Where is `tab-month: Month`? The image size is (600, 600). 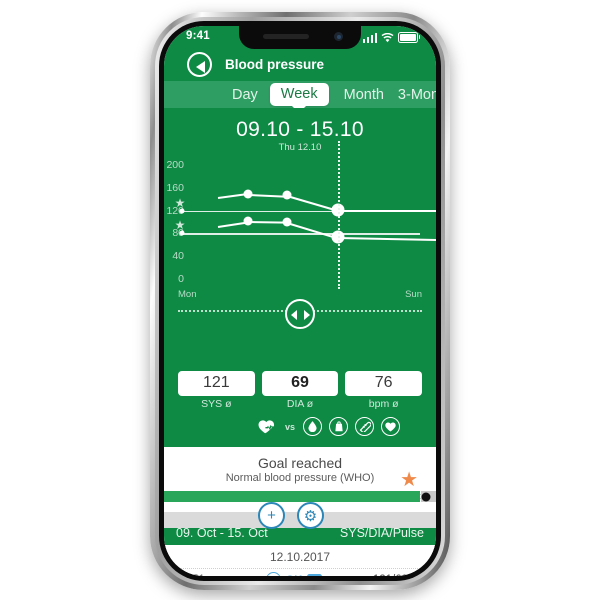 tab-month: Month is located at coordinates (364, 95).